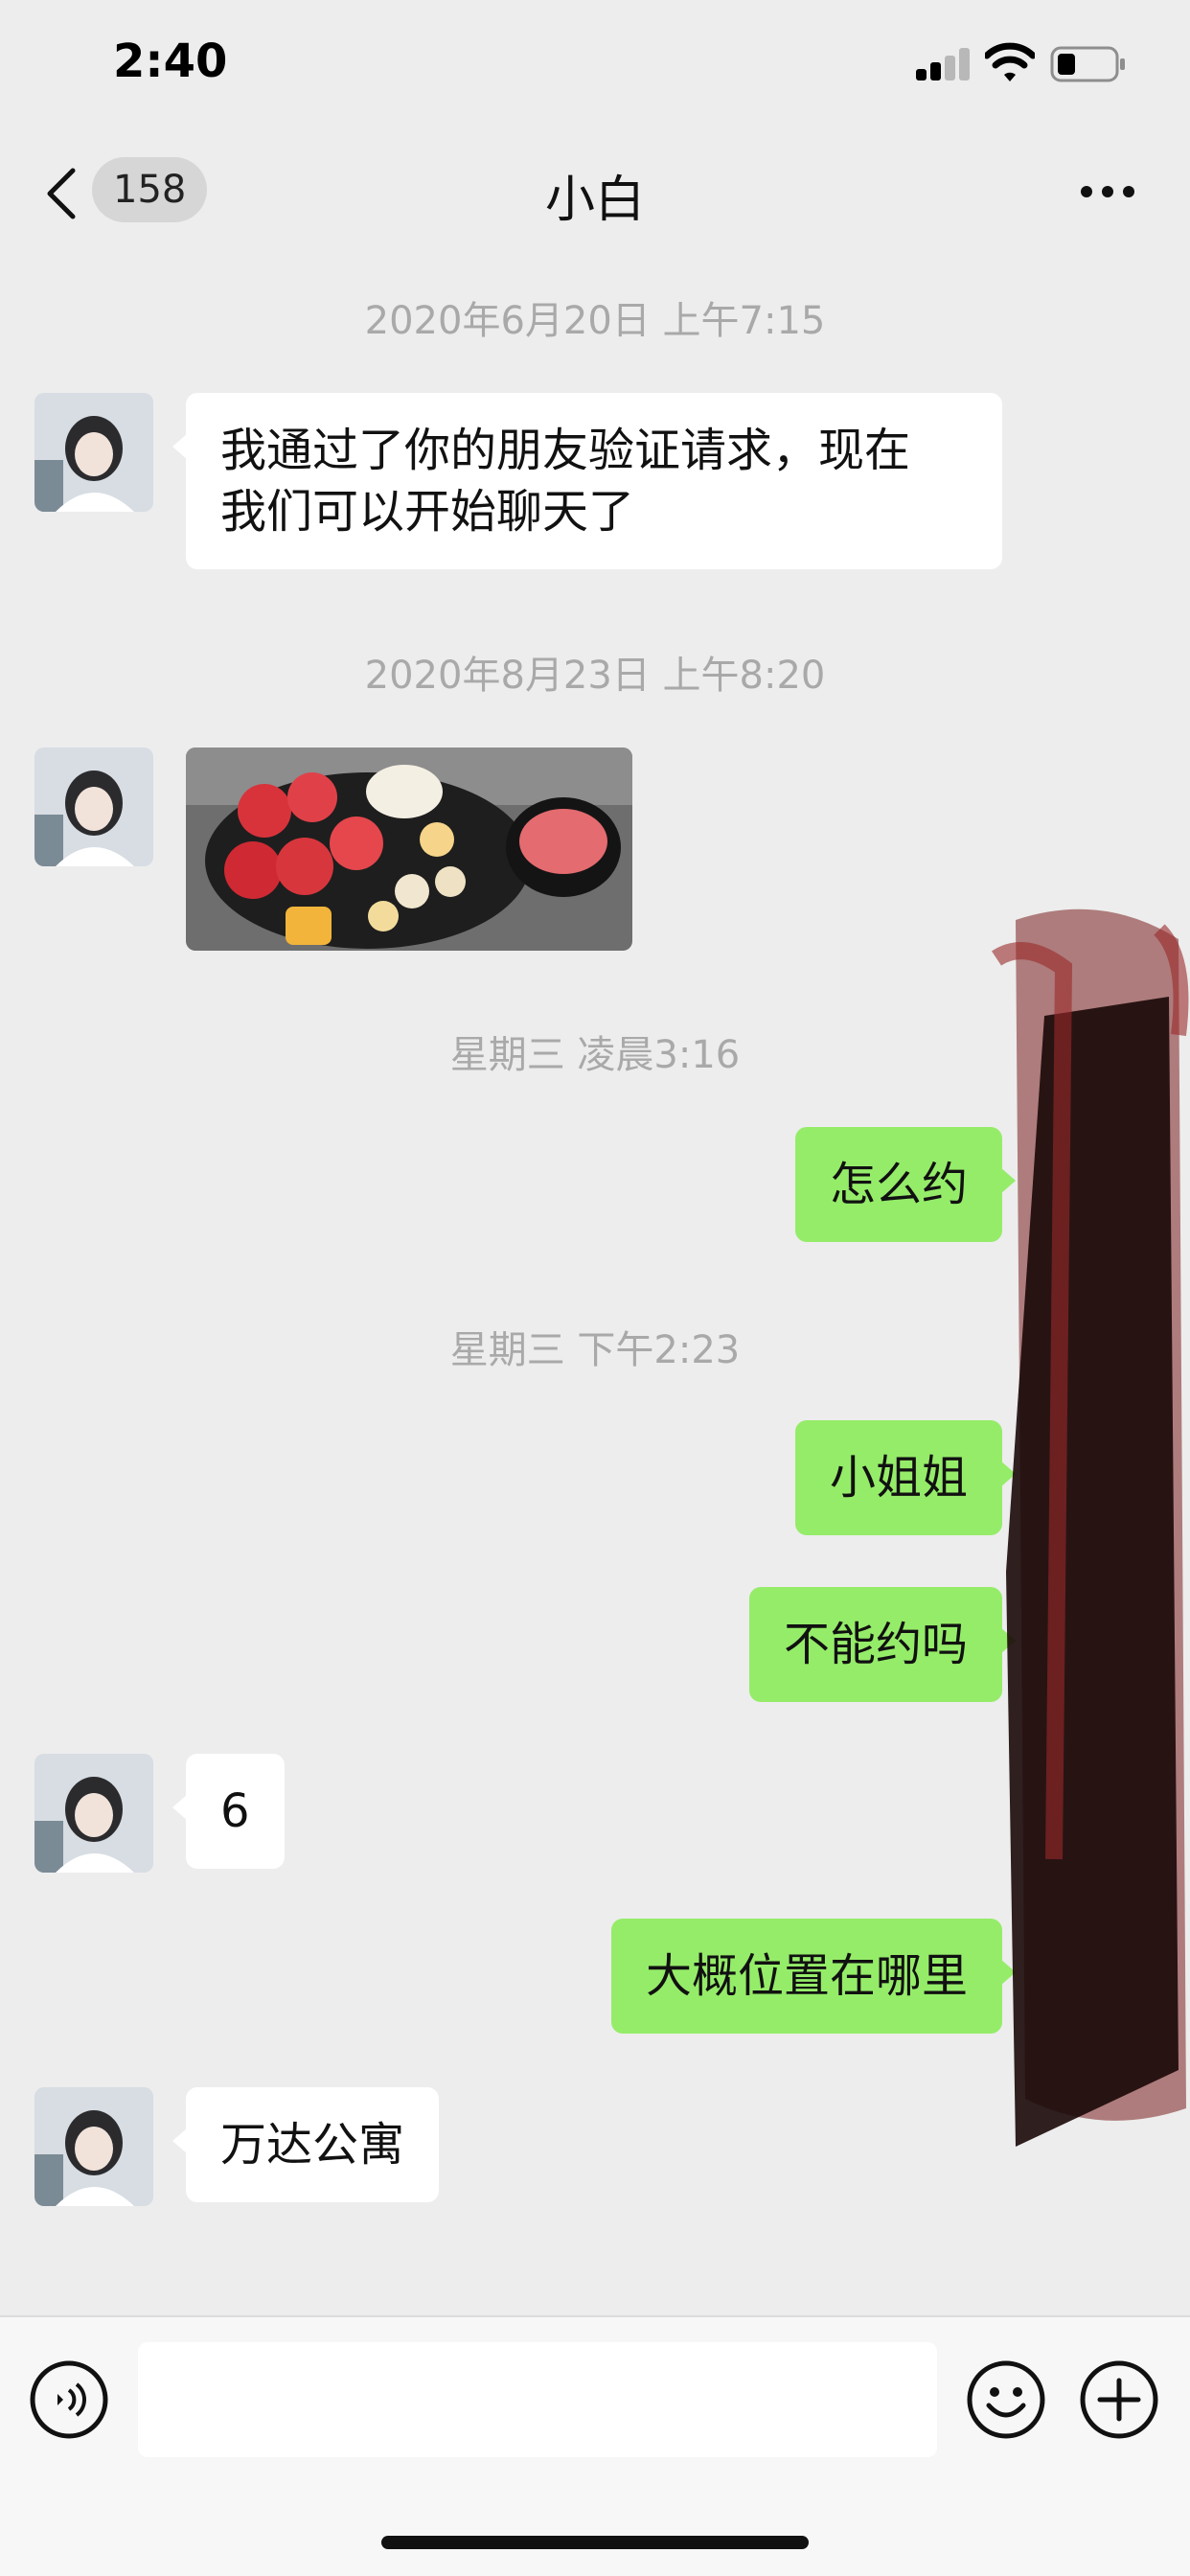 This screenshot has height=2576, width=1190. Describe the element at coordinates (565, 450) in the screenshot. I see `message-text-line: 我通过了你的朋友验证请求，现在` at that location.